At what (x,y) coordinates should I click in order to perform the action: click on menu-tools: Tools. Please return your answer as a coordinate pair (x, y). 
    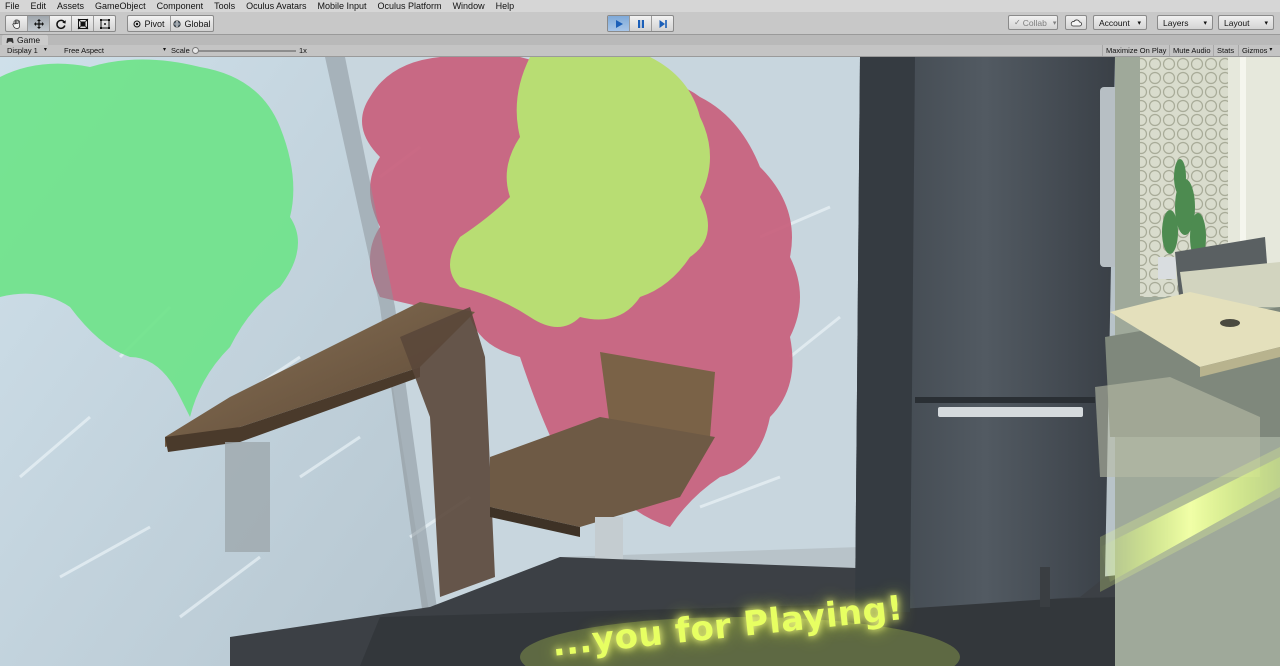
    Looking at the image, I should click on (225, 6).